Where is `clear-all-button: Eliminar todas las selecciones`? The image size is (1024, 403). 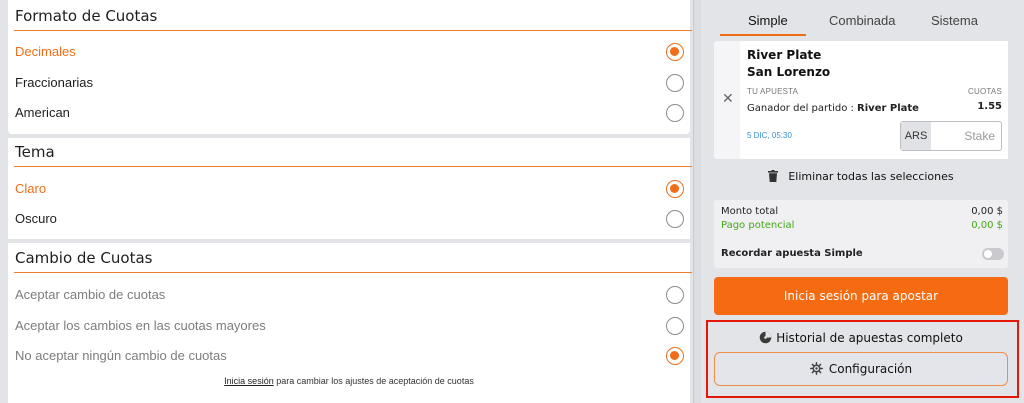
clear-all-button: Eliminar todas las selecciones is located at coordinates (861, 177).